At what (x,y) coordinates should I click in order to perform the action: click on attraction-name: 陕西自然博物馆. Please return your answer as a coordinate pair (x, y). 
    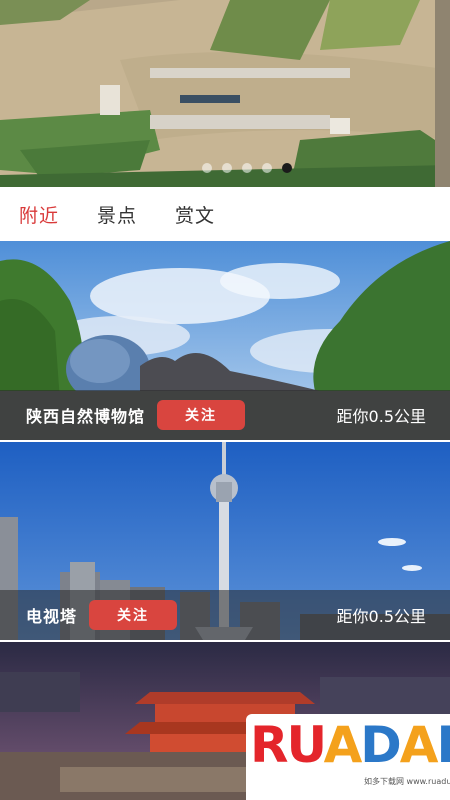
    Looking at the image, I should click on (86, 416).